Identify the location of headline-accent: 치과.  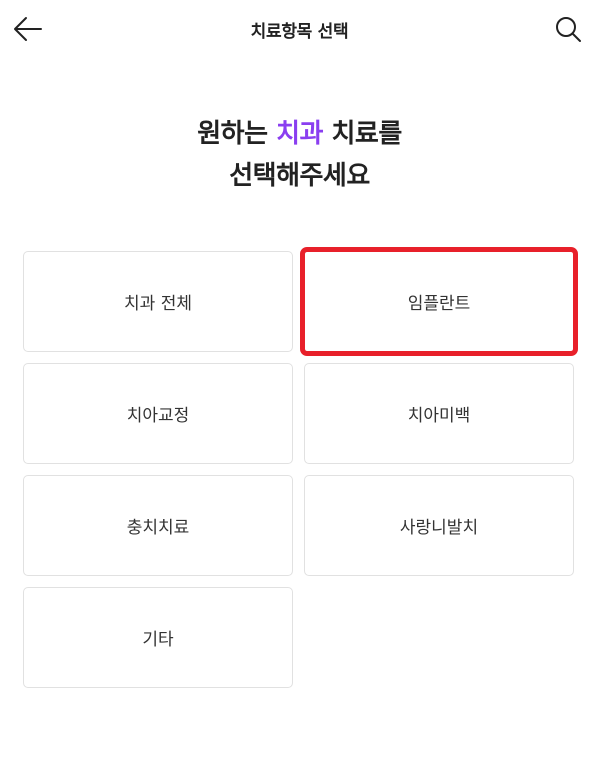
(299, 134).